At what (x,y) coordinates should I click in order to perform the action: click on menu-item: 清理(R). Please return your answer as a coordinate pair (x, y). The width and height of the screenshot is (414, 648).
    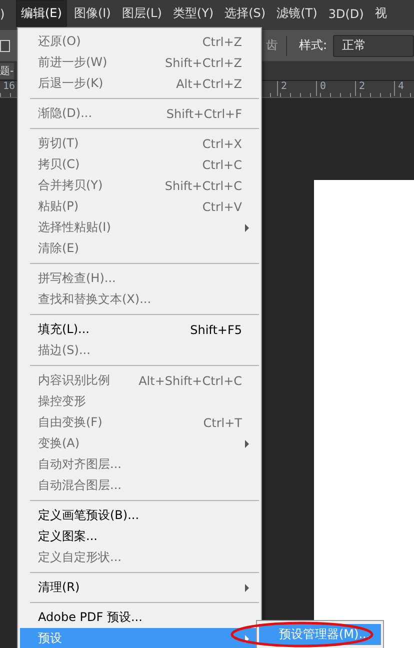
    Looking at the image, I should click on (139, 587).